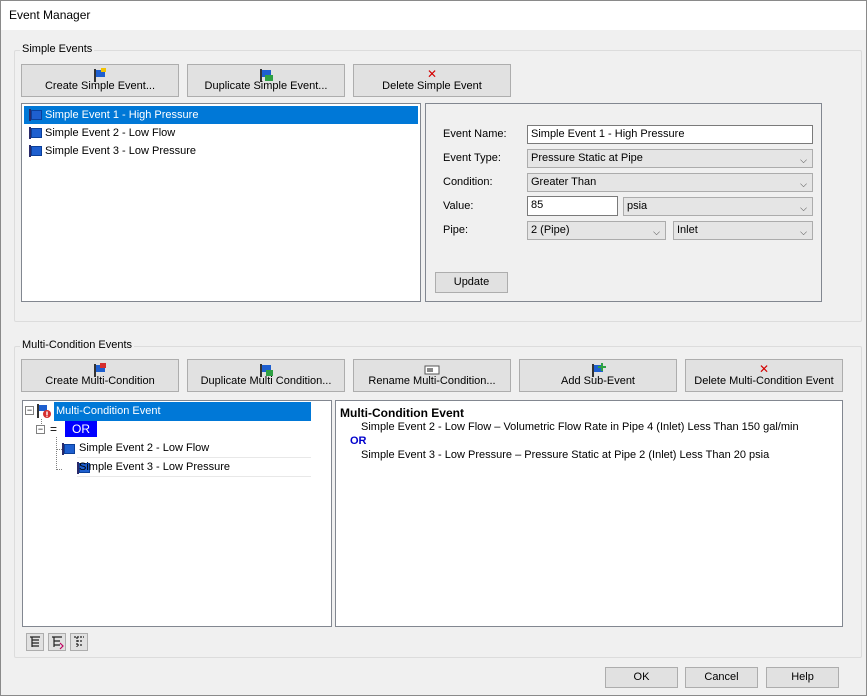  I want to click on expand-all-button, so click(35, 642).